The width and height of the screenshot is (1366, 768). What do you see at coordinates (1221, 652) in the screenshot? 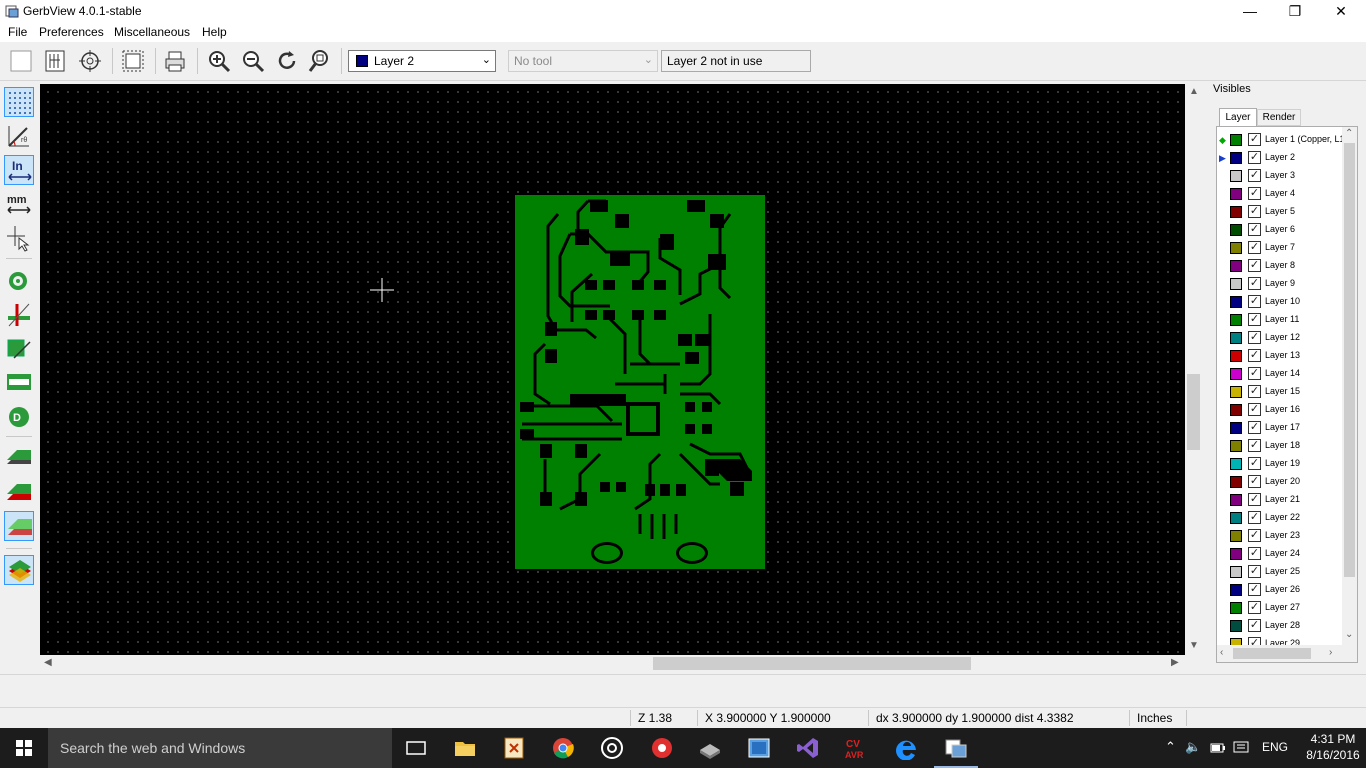
I see `scroll-left-icon: ‹` at bounding box center [1221, 652].